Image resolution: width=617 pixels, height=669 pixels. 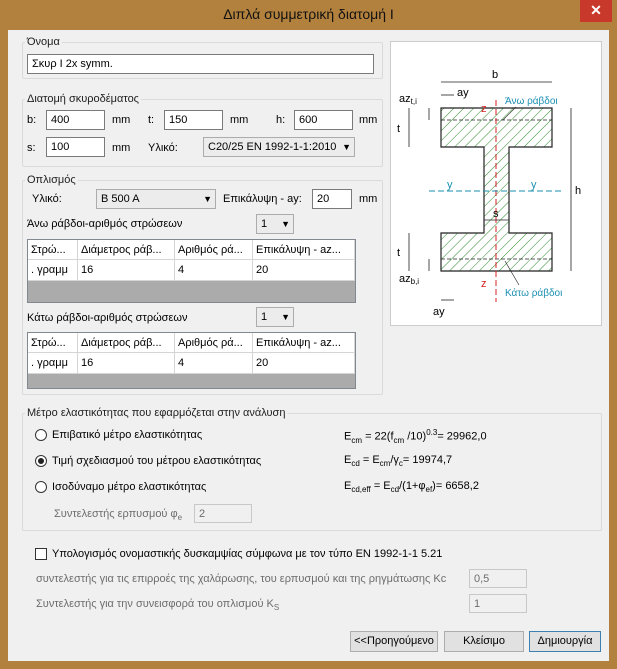 I want to click on top-layers-select: 1 ▼, so click(x=275, y=224).